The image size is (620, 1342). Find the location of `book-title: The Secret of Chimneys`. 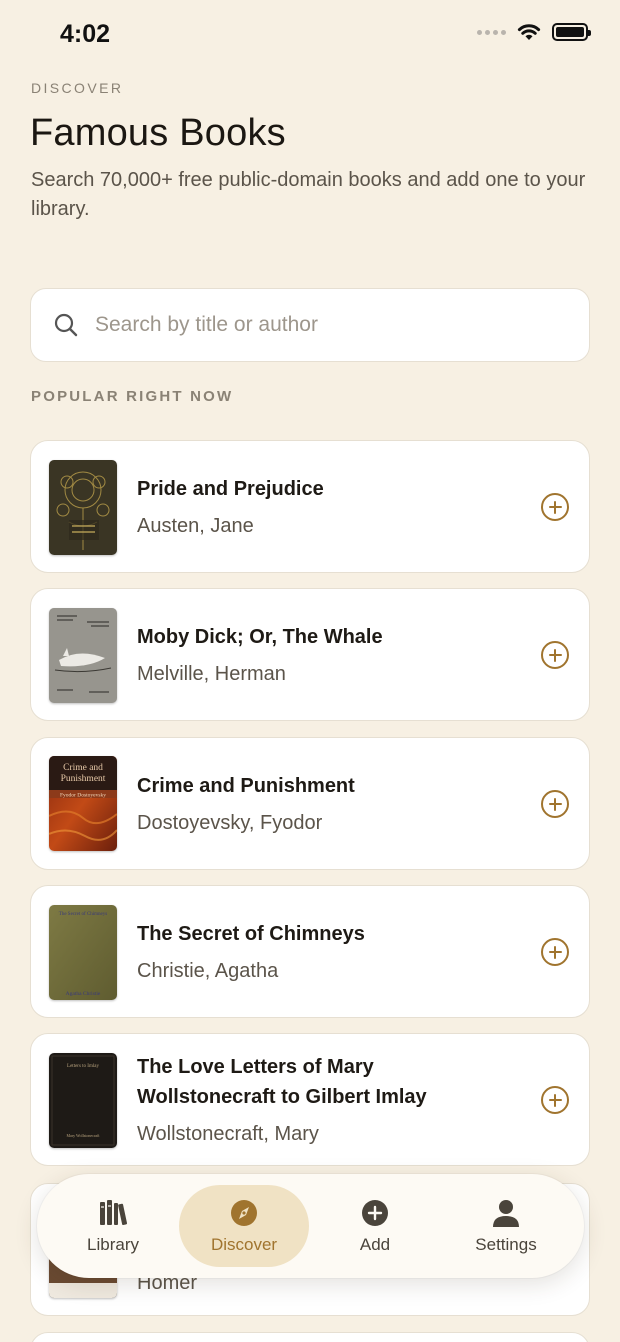

book-title: The Secret of Chimneys is located at coordinates (251, 934).